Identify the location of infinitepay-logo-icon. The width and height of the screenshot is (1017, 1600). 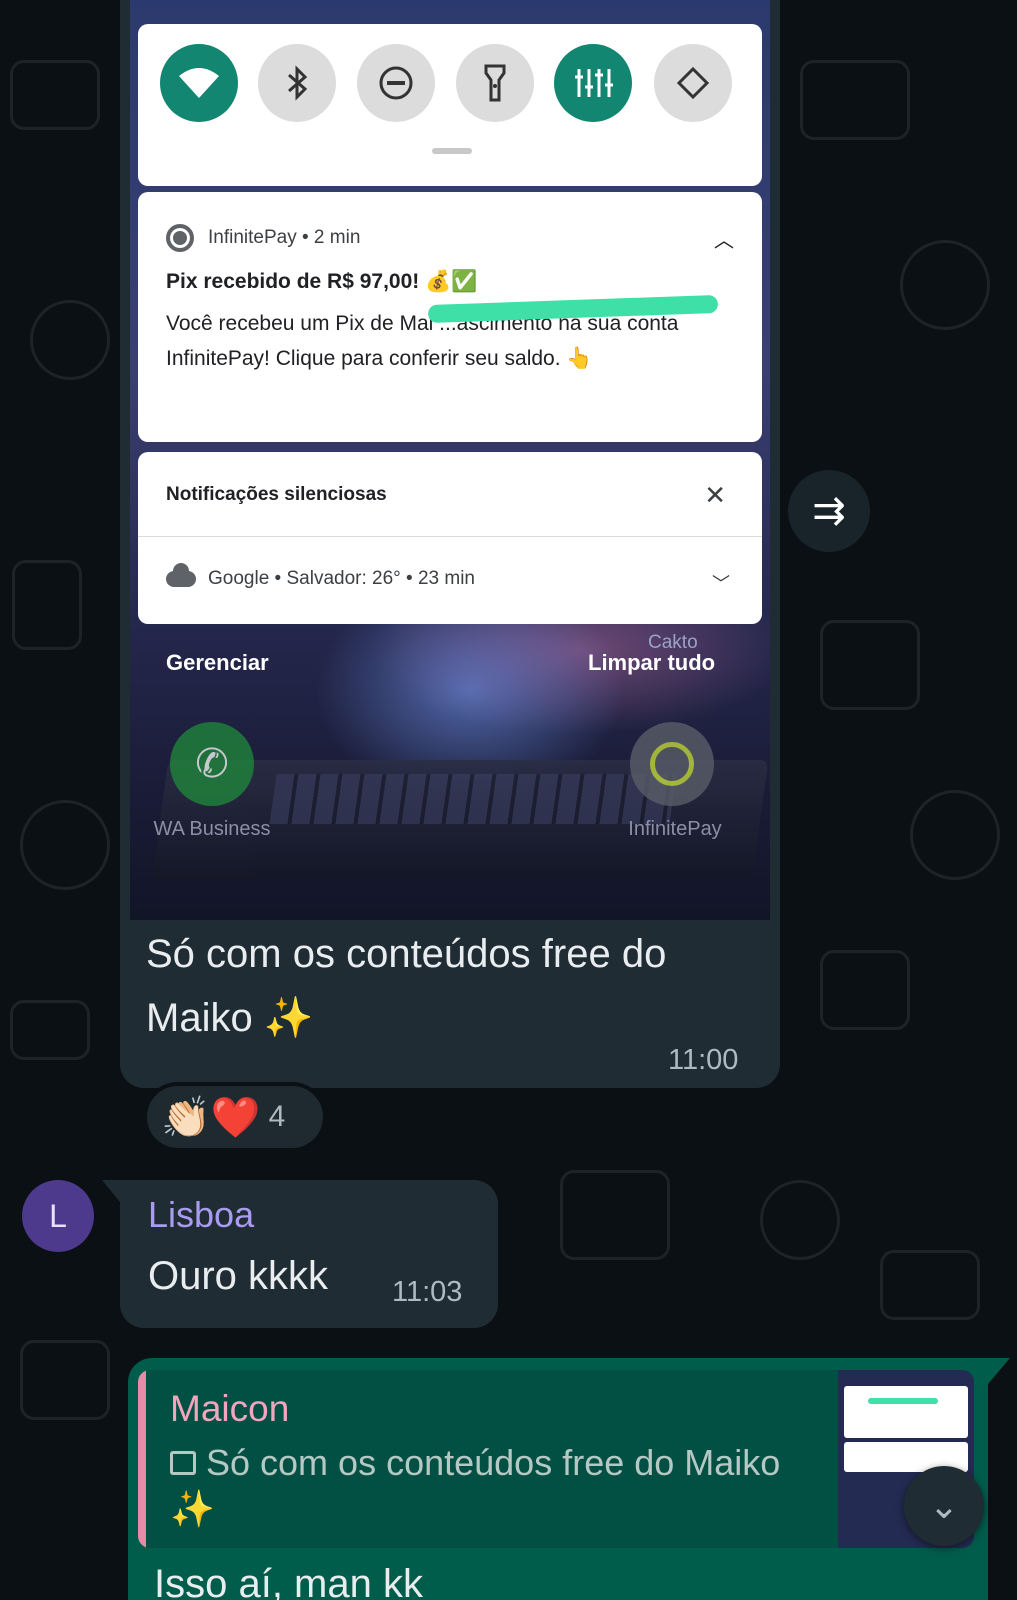
(180, 238).